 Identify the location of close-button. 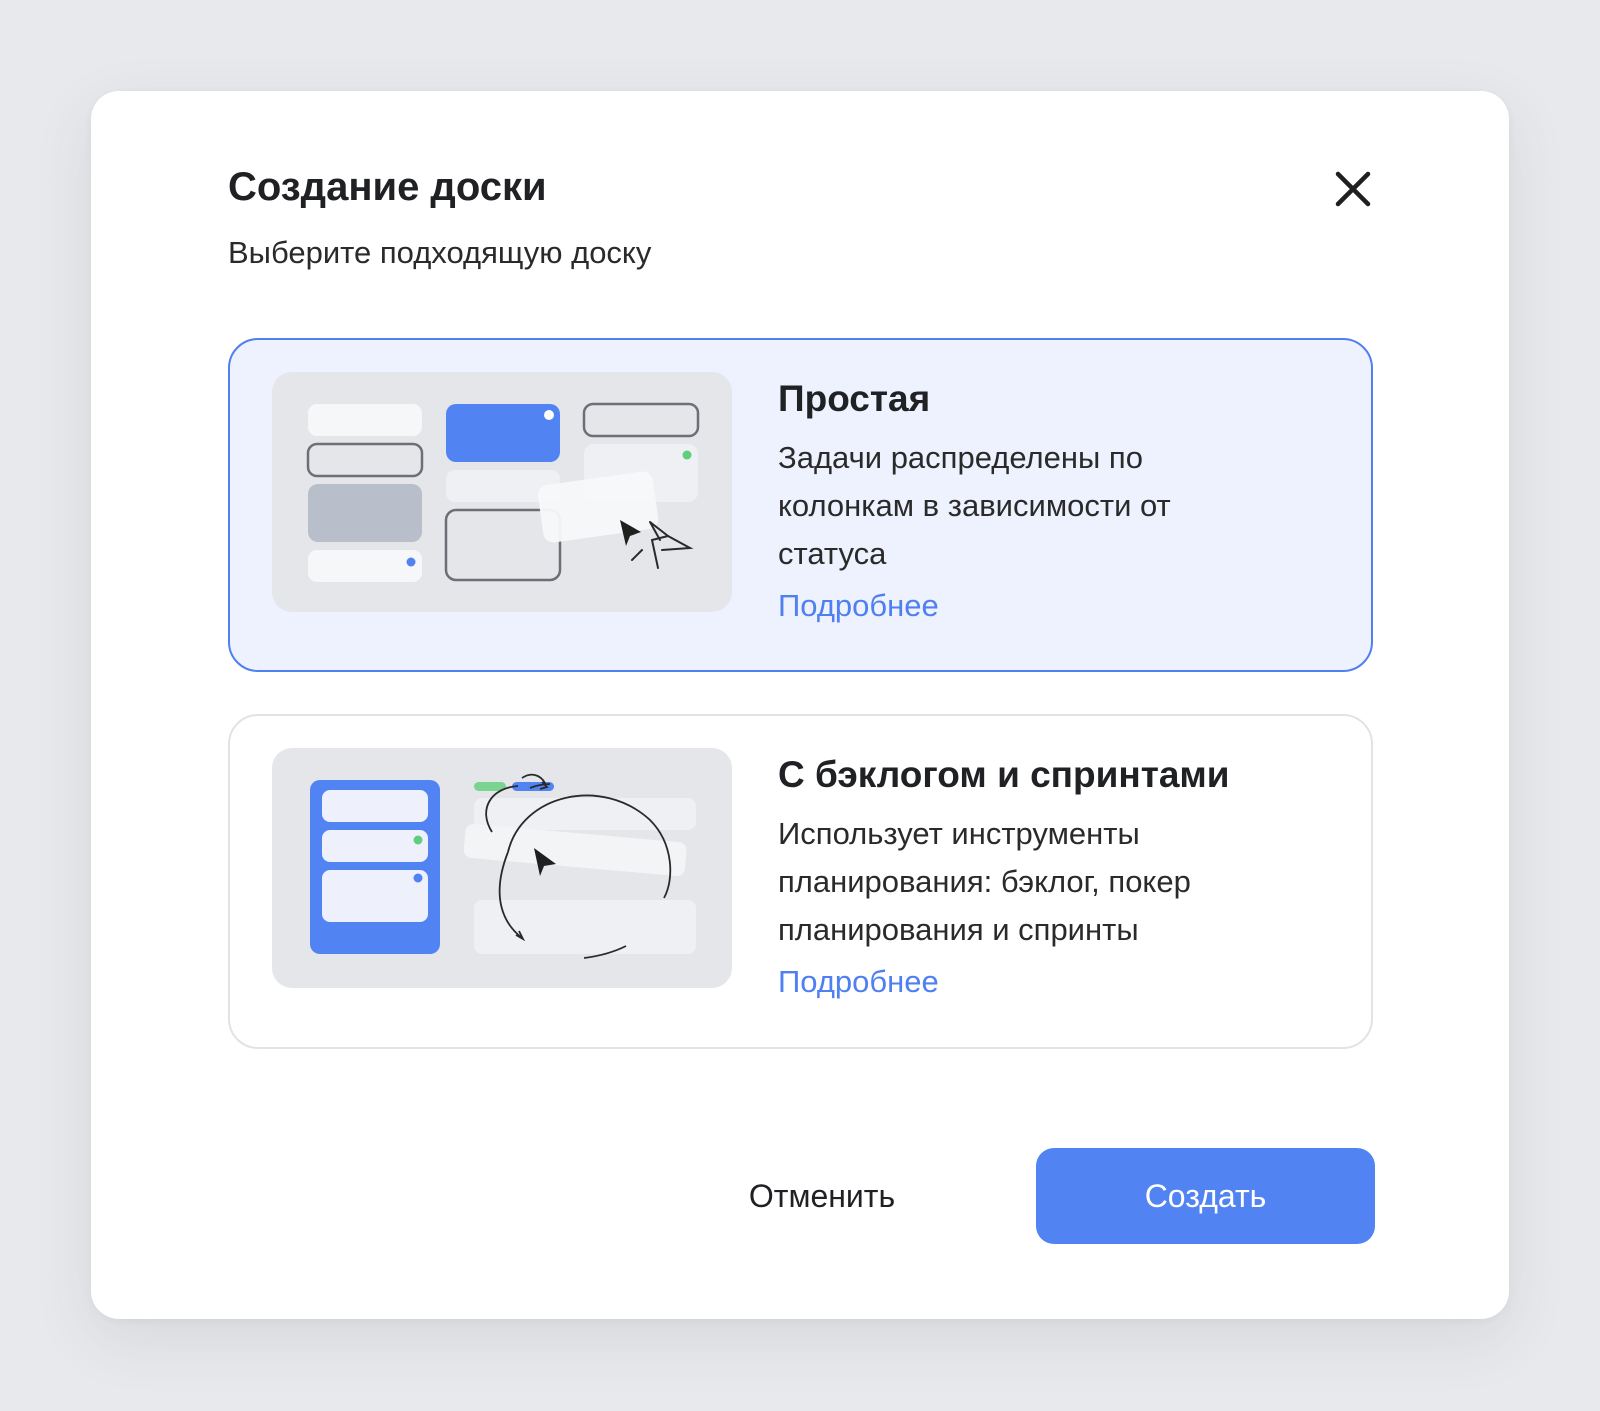
(1353, 189).